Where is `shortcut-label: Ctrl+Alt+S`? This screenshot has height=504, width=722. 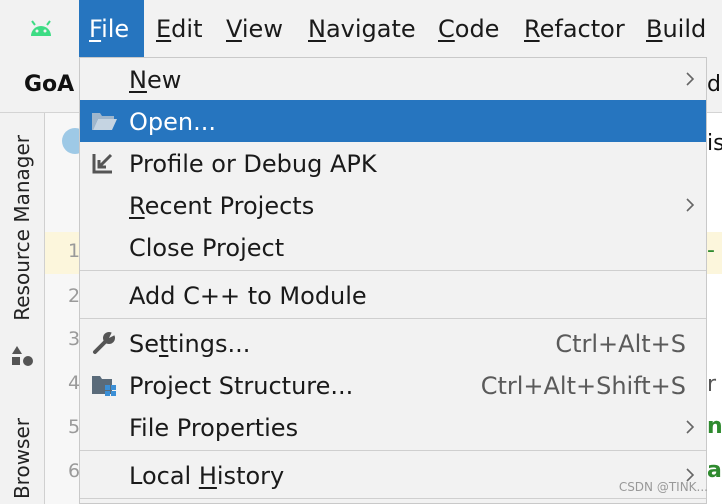 shortcut-label: Ctrl+Alt+S is located at coordinates (620, 344).